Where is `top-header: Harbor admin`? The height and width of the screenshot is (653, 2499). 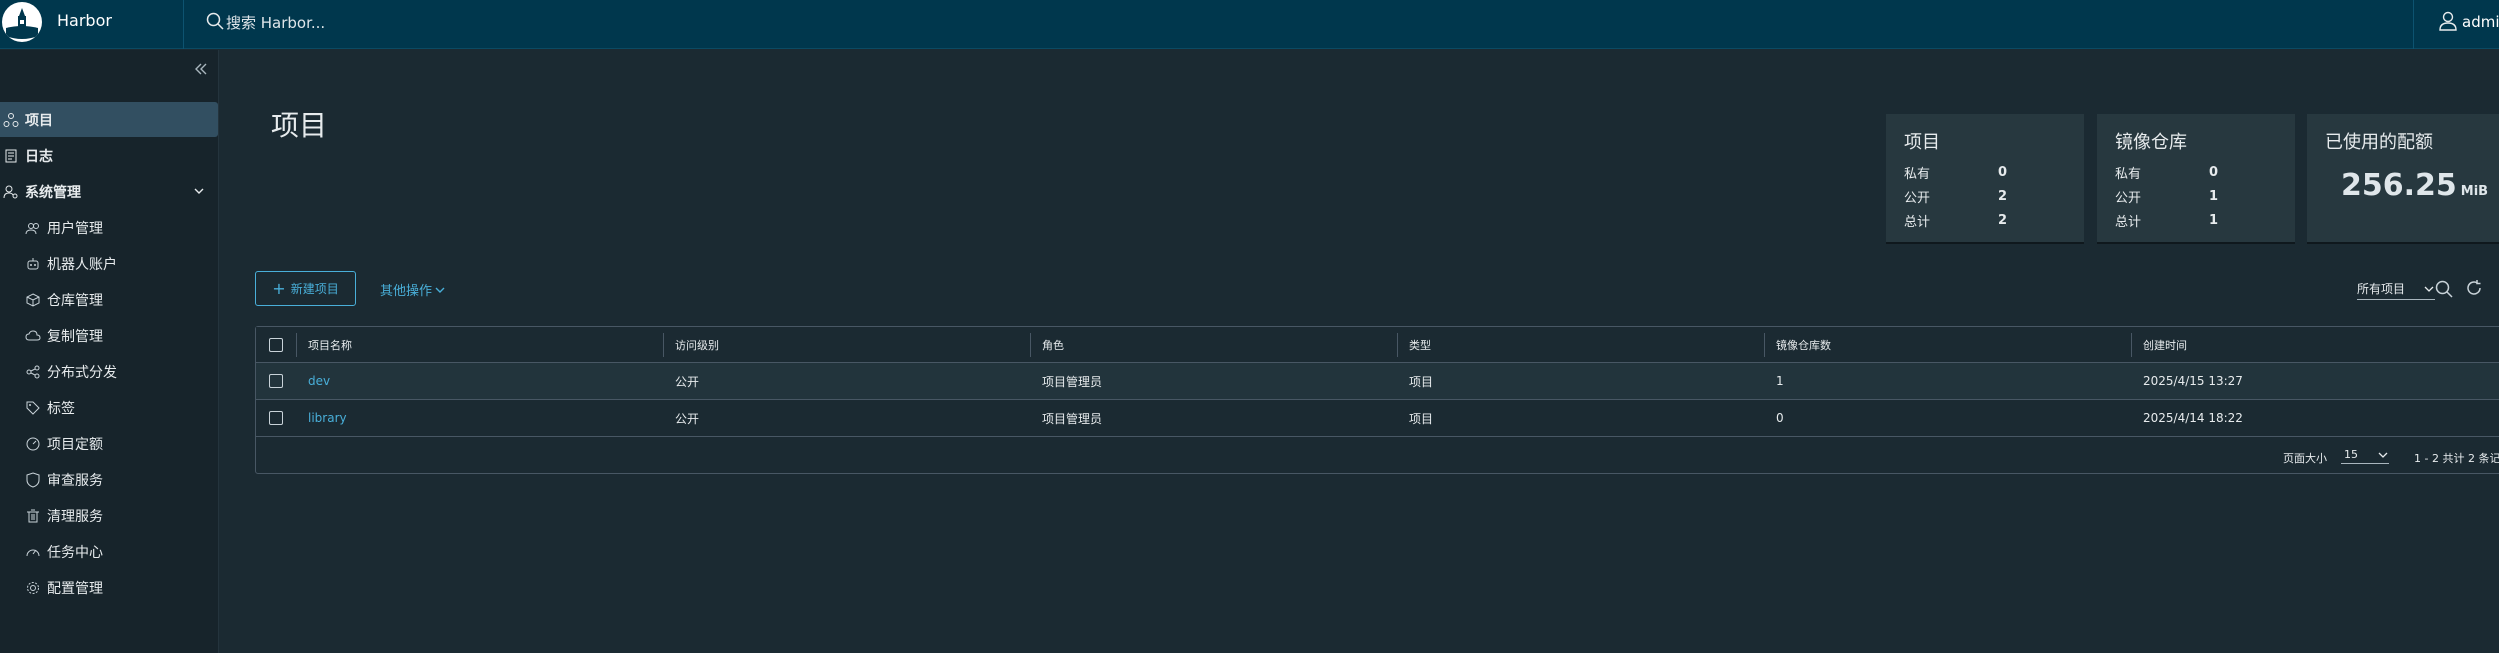 top-header: Harbor admin is located at coordinates (1249, 24).